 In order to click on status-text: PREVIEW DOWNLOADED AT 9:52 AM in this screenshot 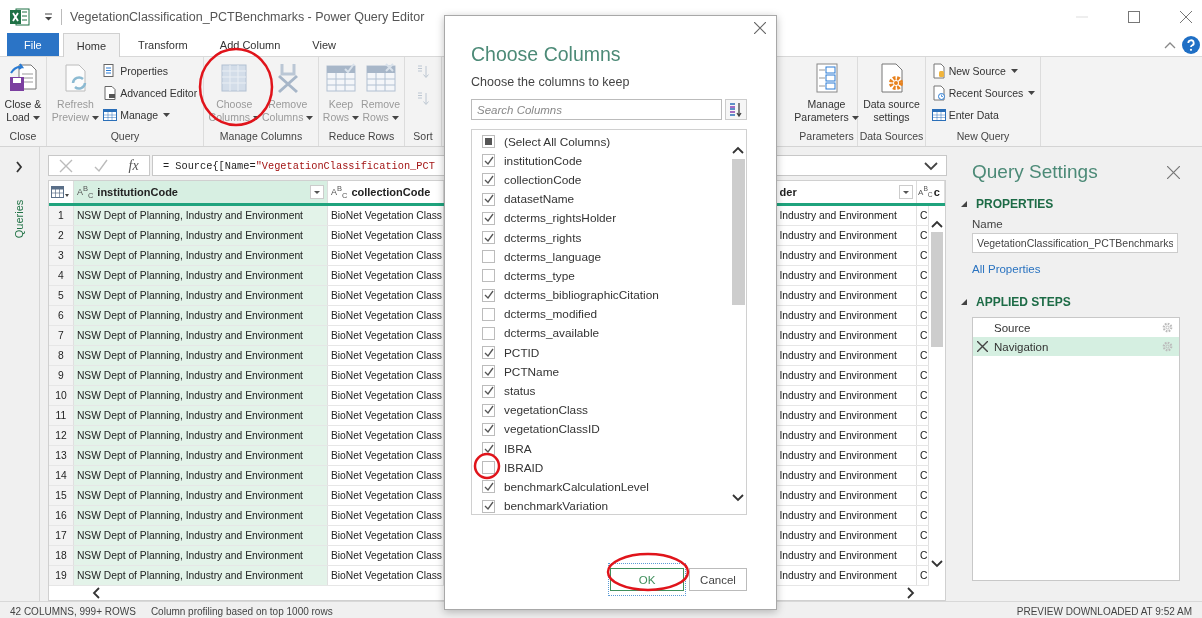, I will do `click(1104, 611)`.